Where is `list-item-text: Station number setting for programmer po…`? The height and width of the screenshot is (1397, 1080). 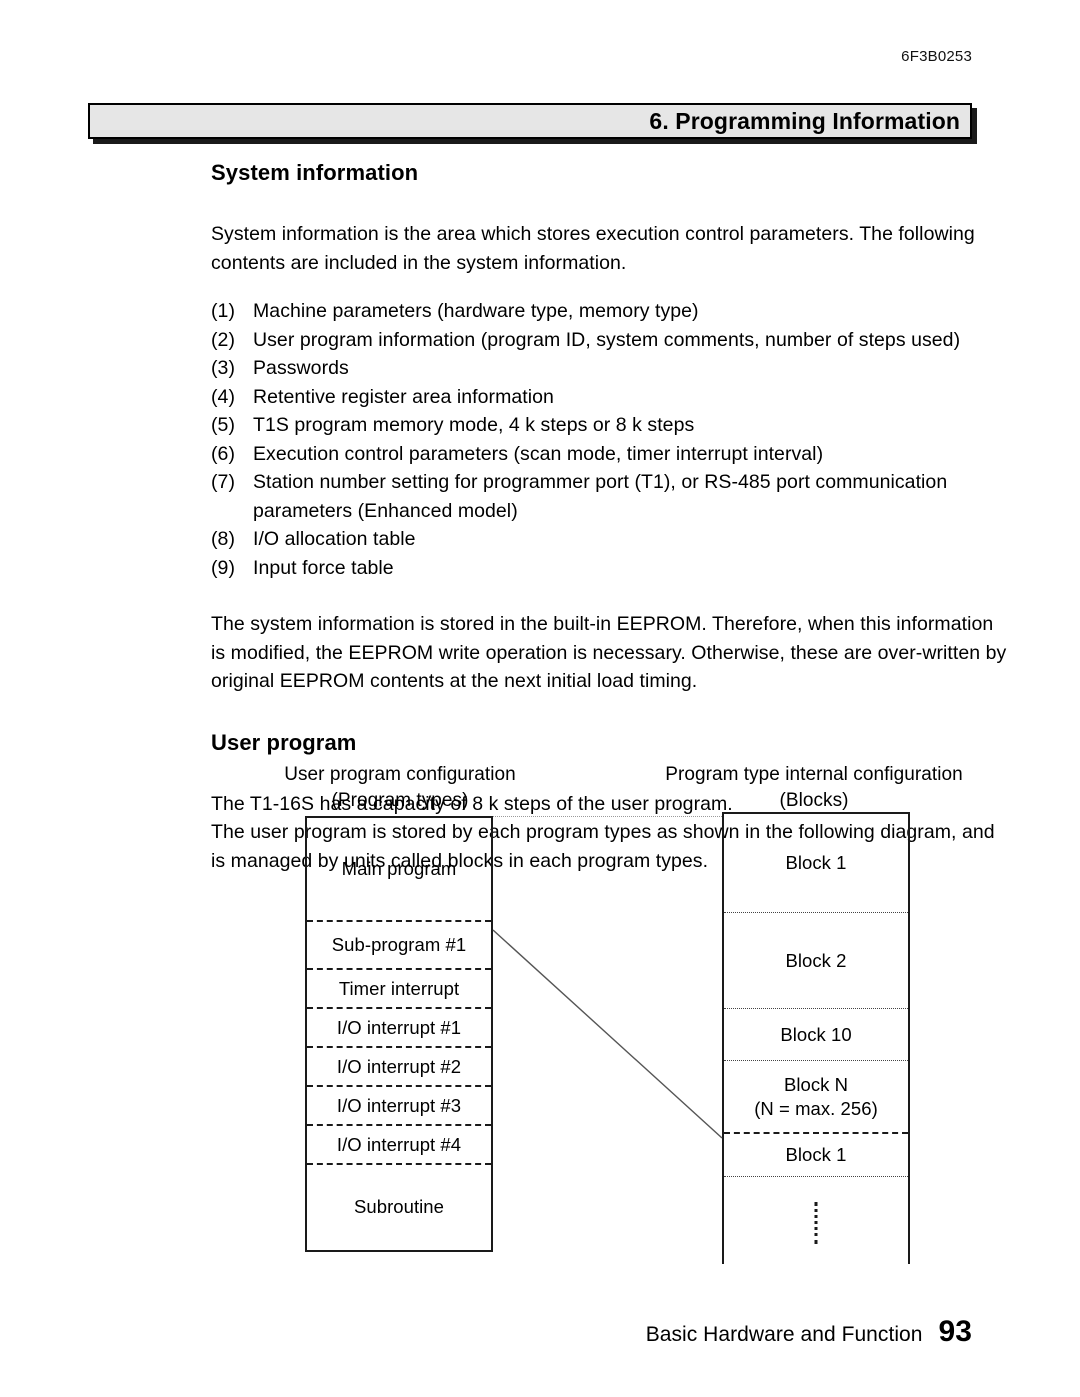 list-item-text: Station number setting for programmer po… is located at coordinates (600, 496).